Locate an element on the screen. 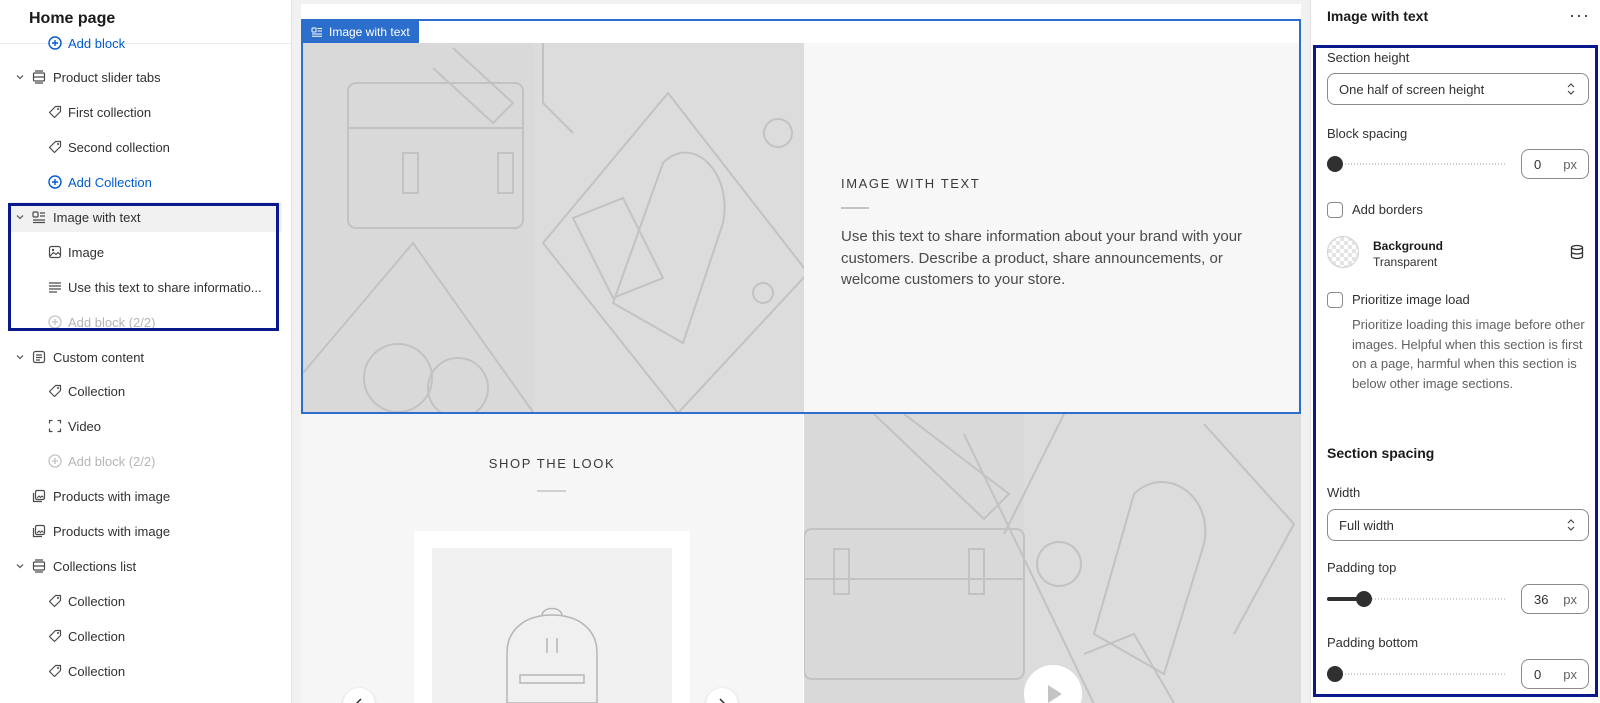 This screenshot has height=703, width=1600. product-image is located at coordinates (552, 625).